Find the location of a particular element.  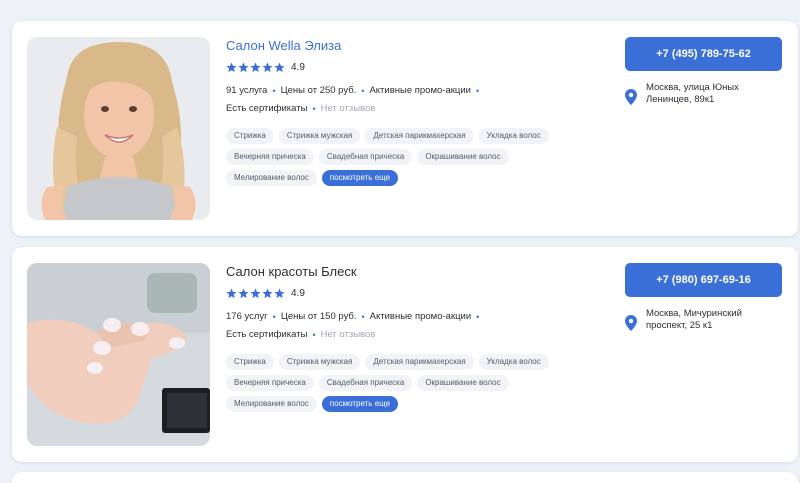

manicure-hand-photo is located at coordinates (118, 354).